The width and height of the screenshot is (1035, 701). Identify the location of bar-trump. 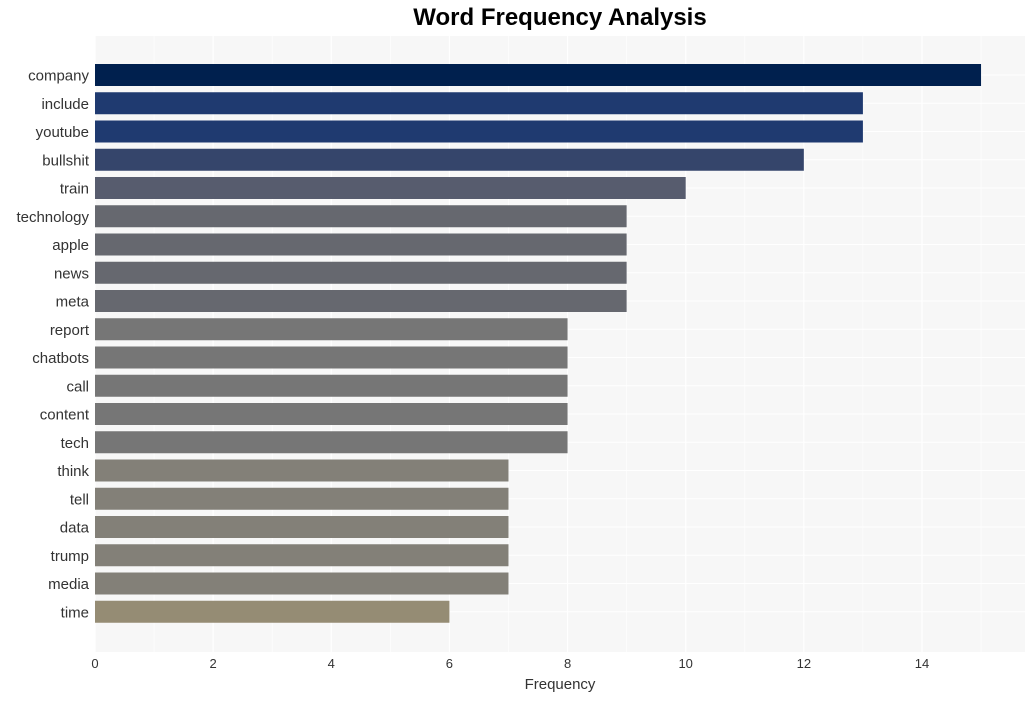
(302, 555).